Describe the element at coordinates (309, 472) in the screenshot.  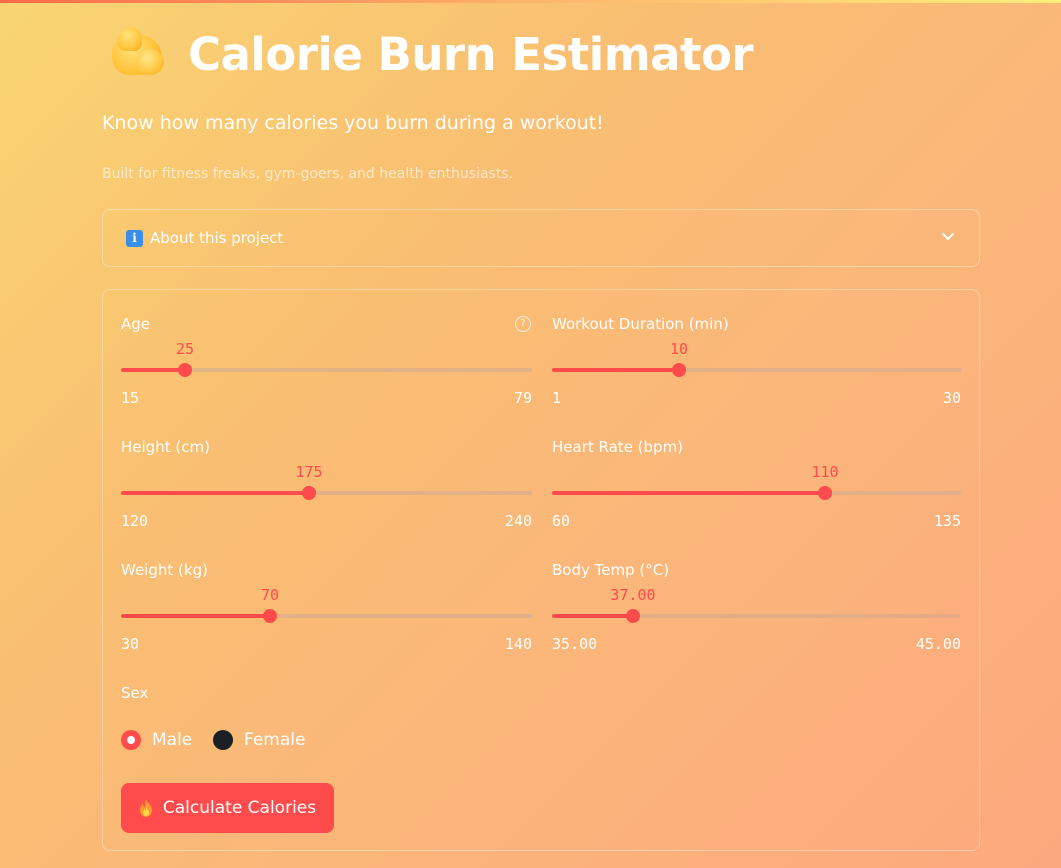
I see `height-value: 175` at that location.